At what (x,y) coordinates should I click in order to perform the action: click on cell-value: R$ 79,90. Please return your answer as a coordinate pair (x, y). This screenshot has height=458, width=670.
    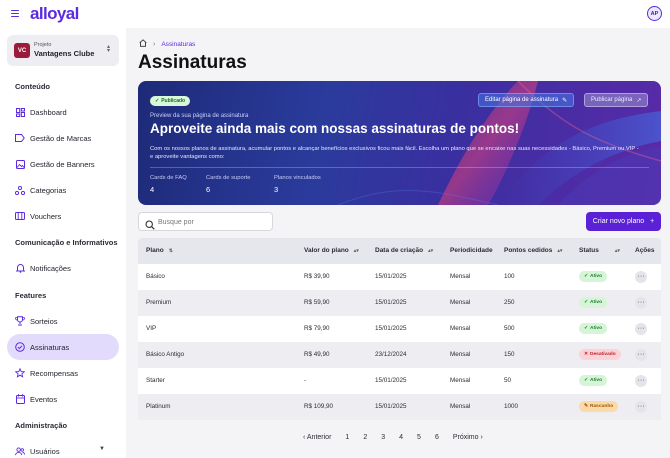
    Looking at the image, I should click on (317, 328).